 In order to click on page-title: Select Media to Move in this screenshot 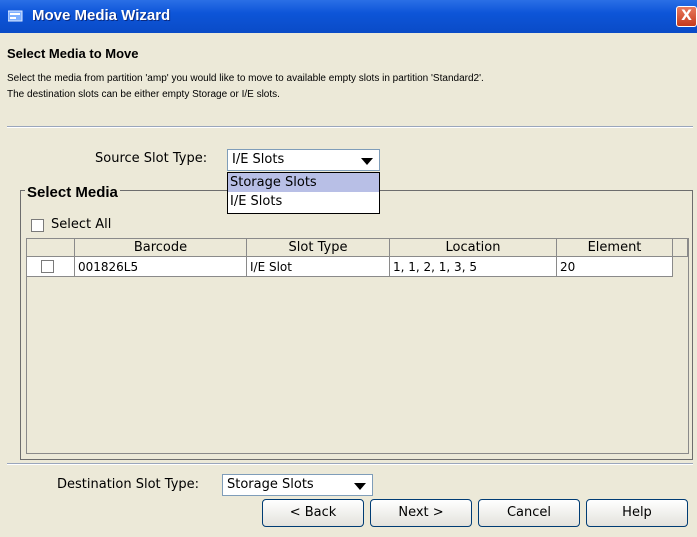, I will do `click(73, 53)`.